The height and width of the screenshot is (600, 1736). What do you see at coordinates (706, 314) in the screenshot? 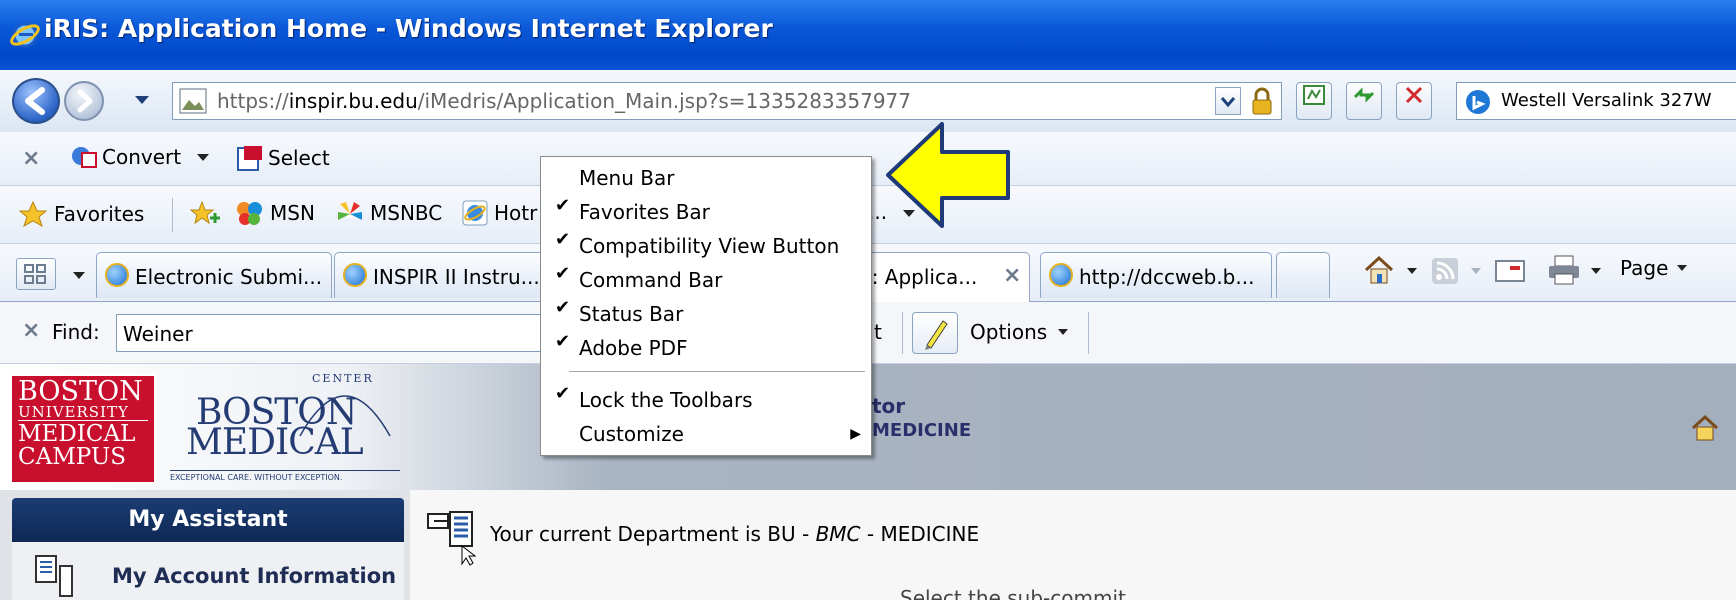
I see `menu-item-status-bar: ✔ Status Bar` at bounding box center [706, 314].